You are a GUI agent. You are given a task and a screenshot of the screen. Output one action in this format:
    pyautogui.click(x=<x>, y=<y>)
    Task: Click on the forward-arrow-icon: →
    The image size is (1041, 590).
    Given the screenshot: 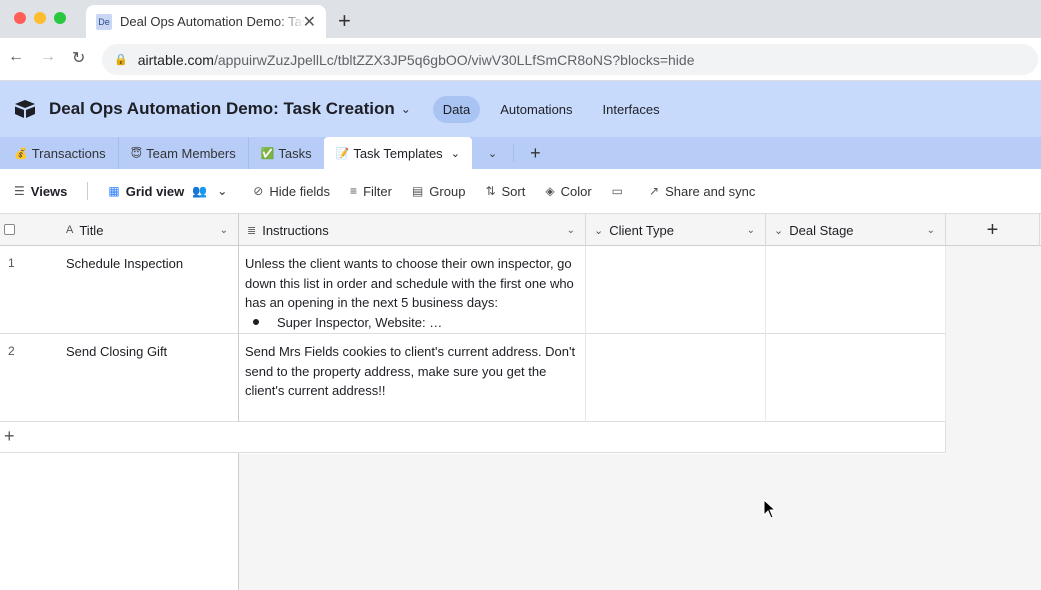 What is the action you would take?
    pyautogui.click(x=48, y=57)
    